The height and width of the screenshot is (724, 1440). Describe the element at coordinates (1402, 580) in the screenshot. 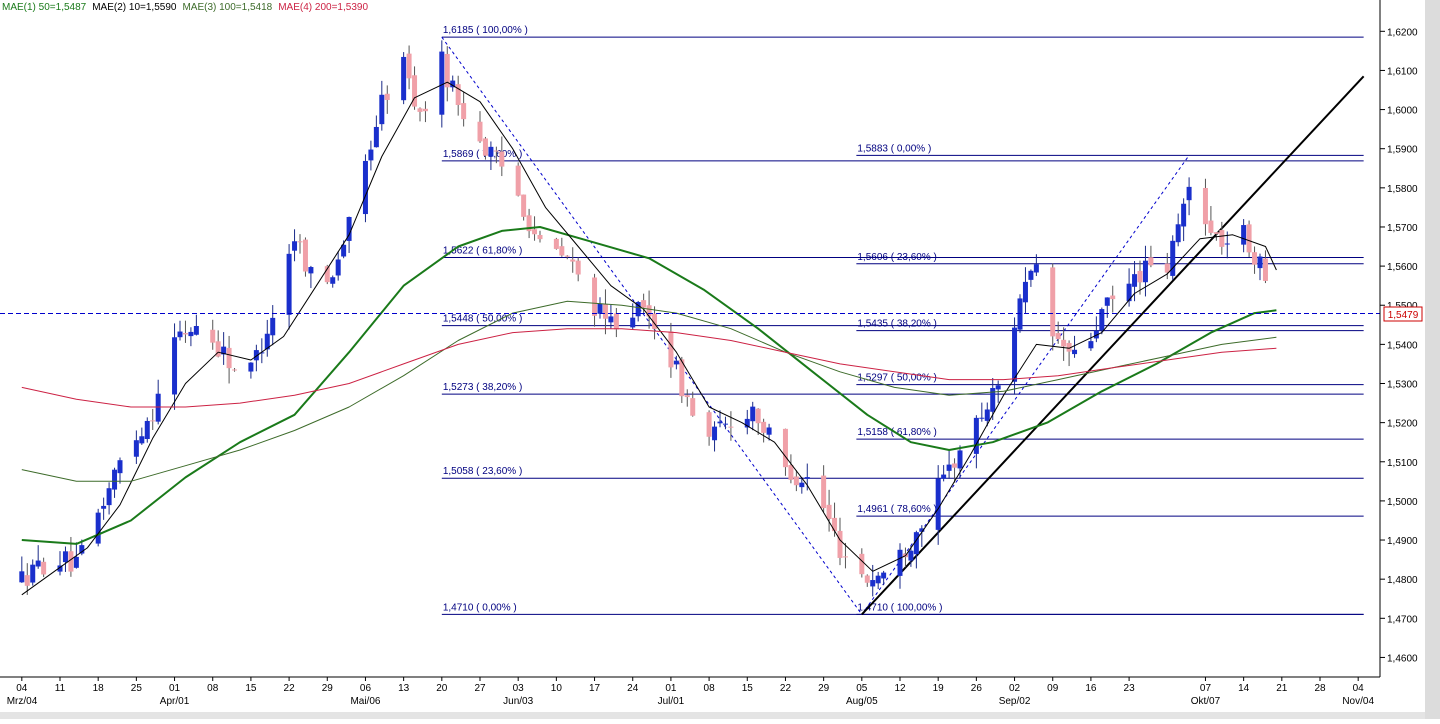

I see `y-tick-label-2: 1,4800` at that location.